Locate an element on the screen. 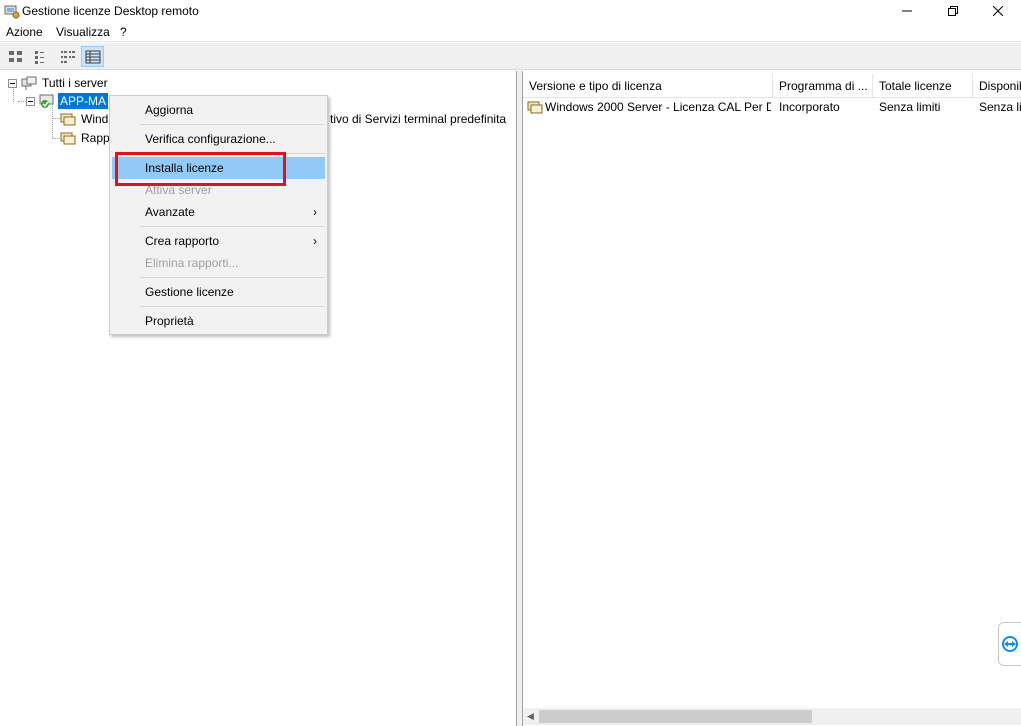 The height and width of the screenshot is (726, 1021). column-header-available: Disponib is located at coordinates (997, 86).